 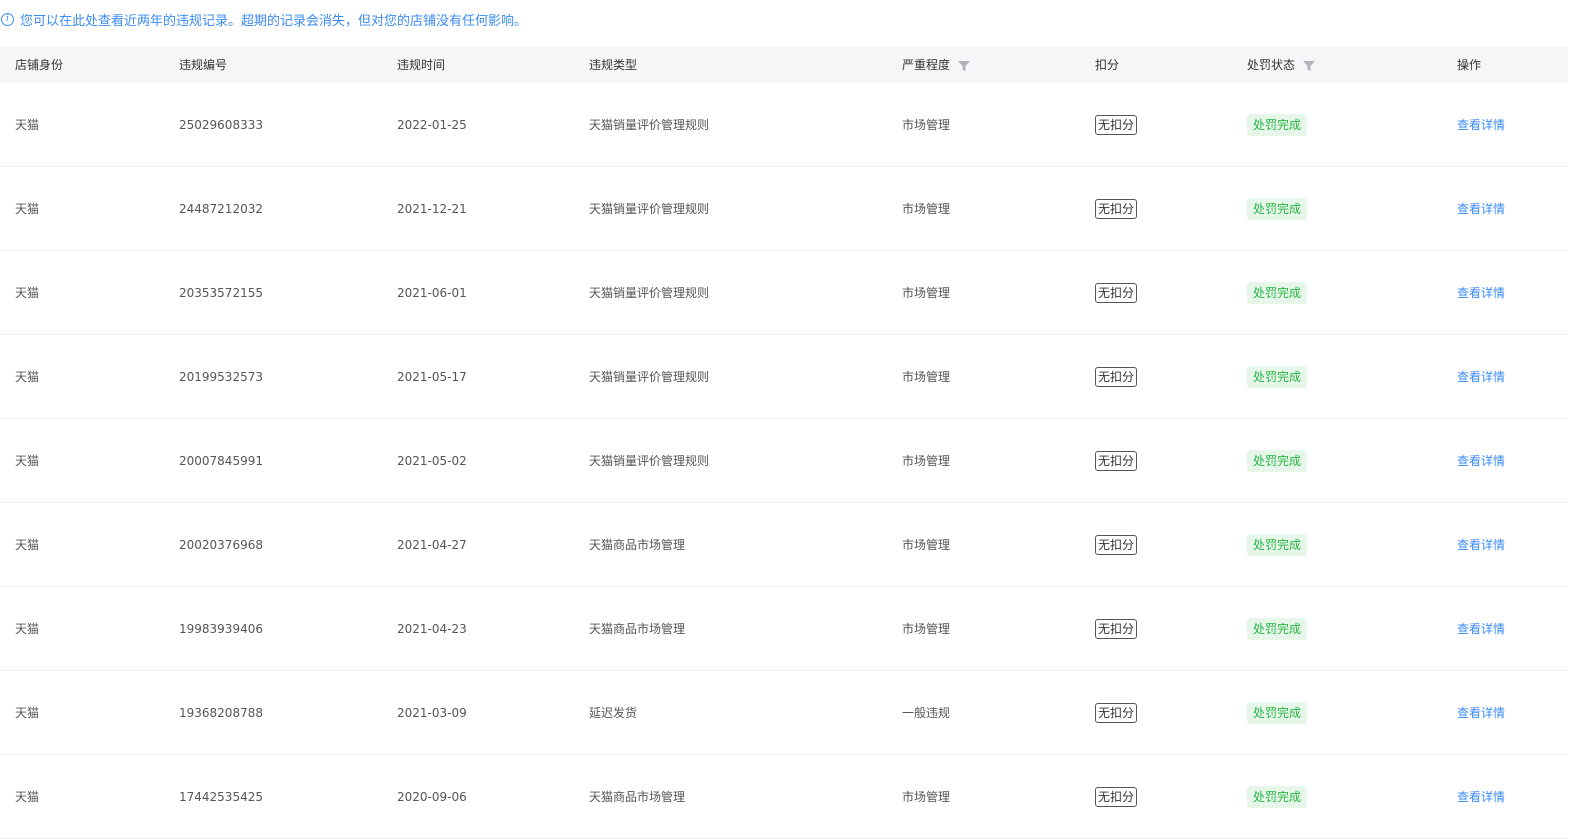 I want to click on violation-time-cell: 2021-05-17, so click(x=432, y=376).